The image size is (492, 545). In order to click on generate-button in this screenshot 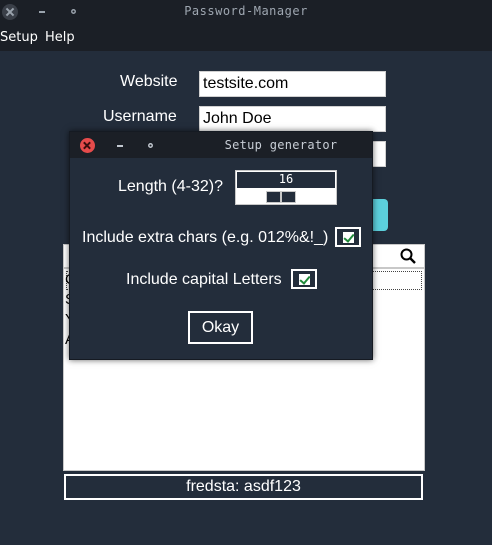, I will do `click(379, 215)`.